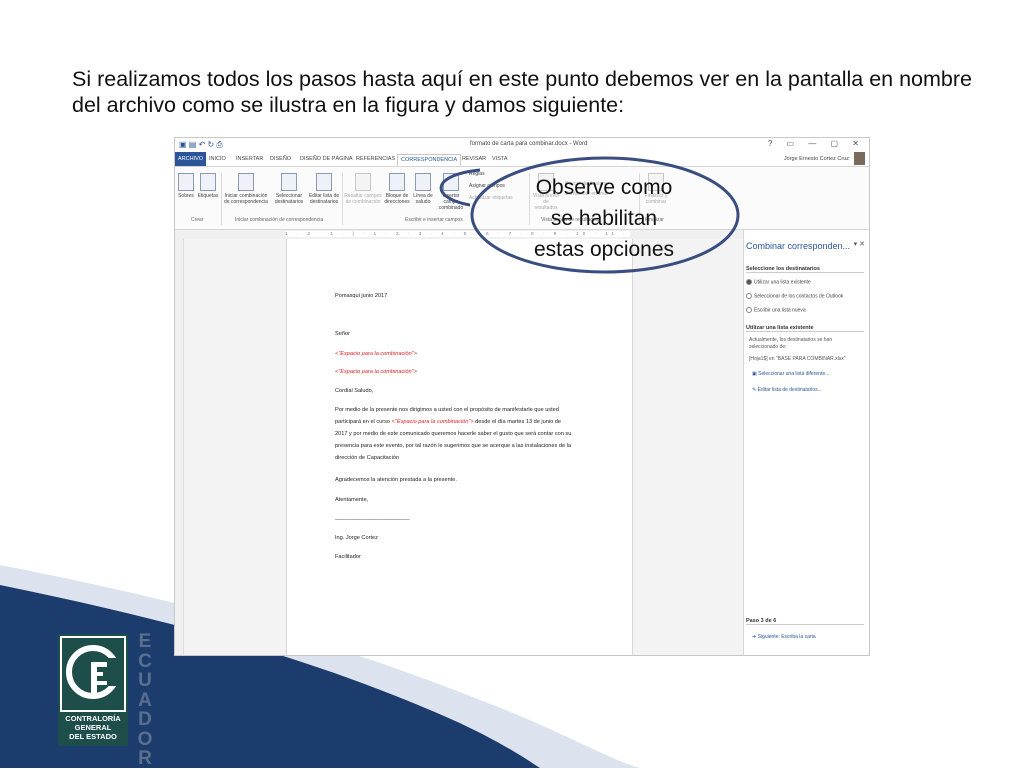 The image size is (1024, 769). What do you see at coordinates (367, 458) in the screenshot?
I see `doc-body-line: dirección de Capacitación` at bounding box center [367, 458].